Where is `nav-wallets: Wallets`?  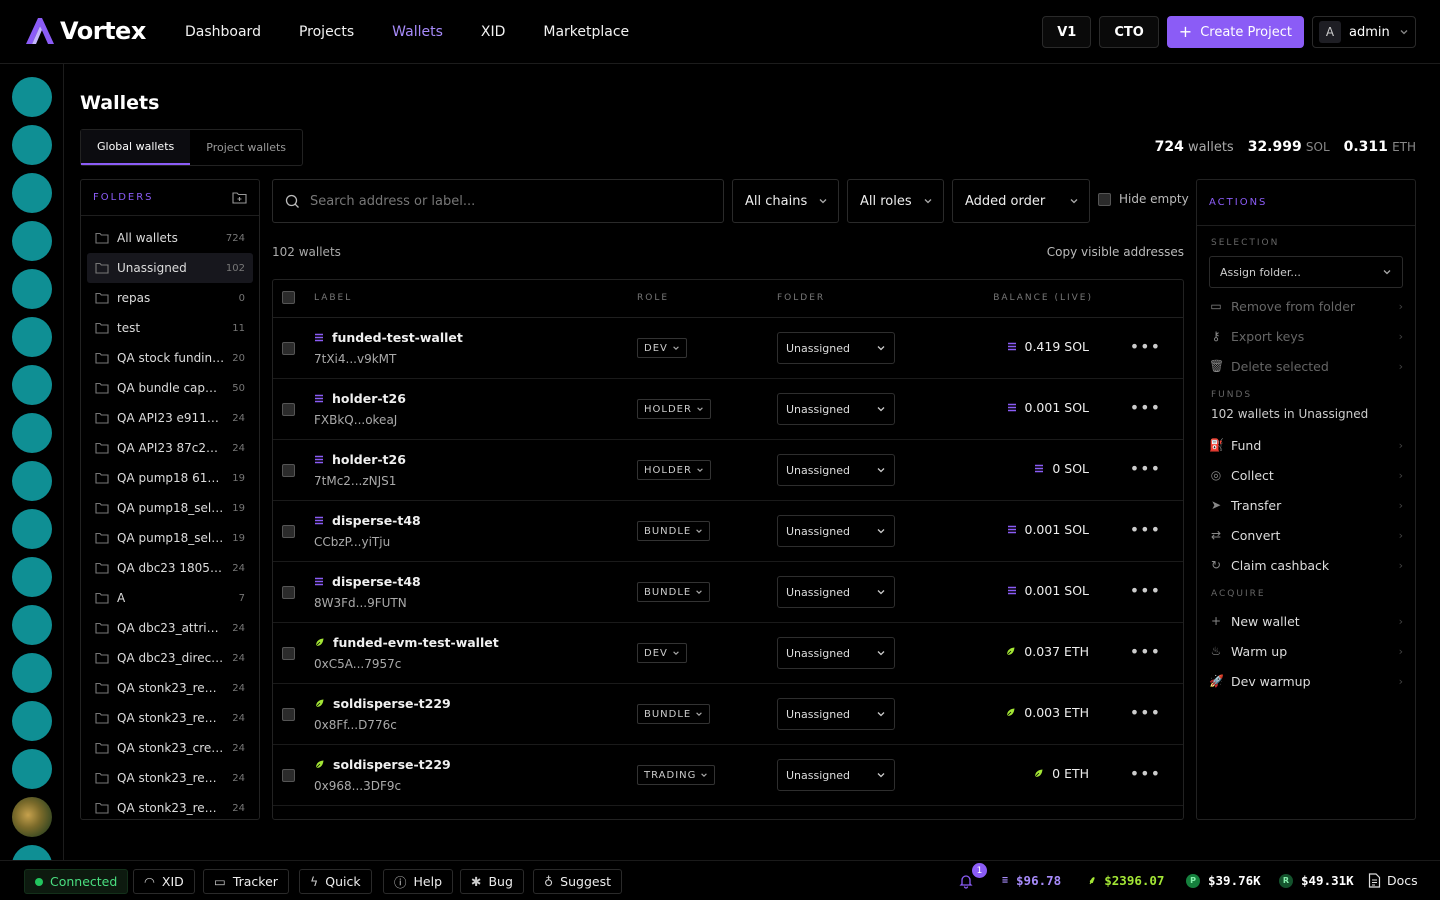
nav-wallets: Wallets is located at coordinates (417, 32).